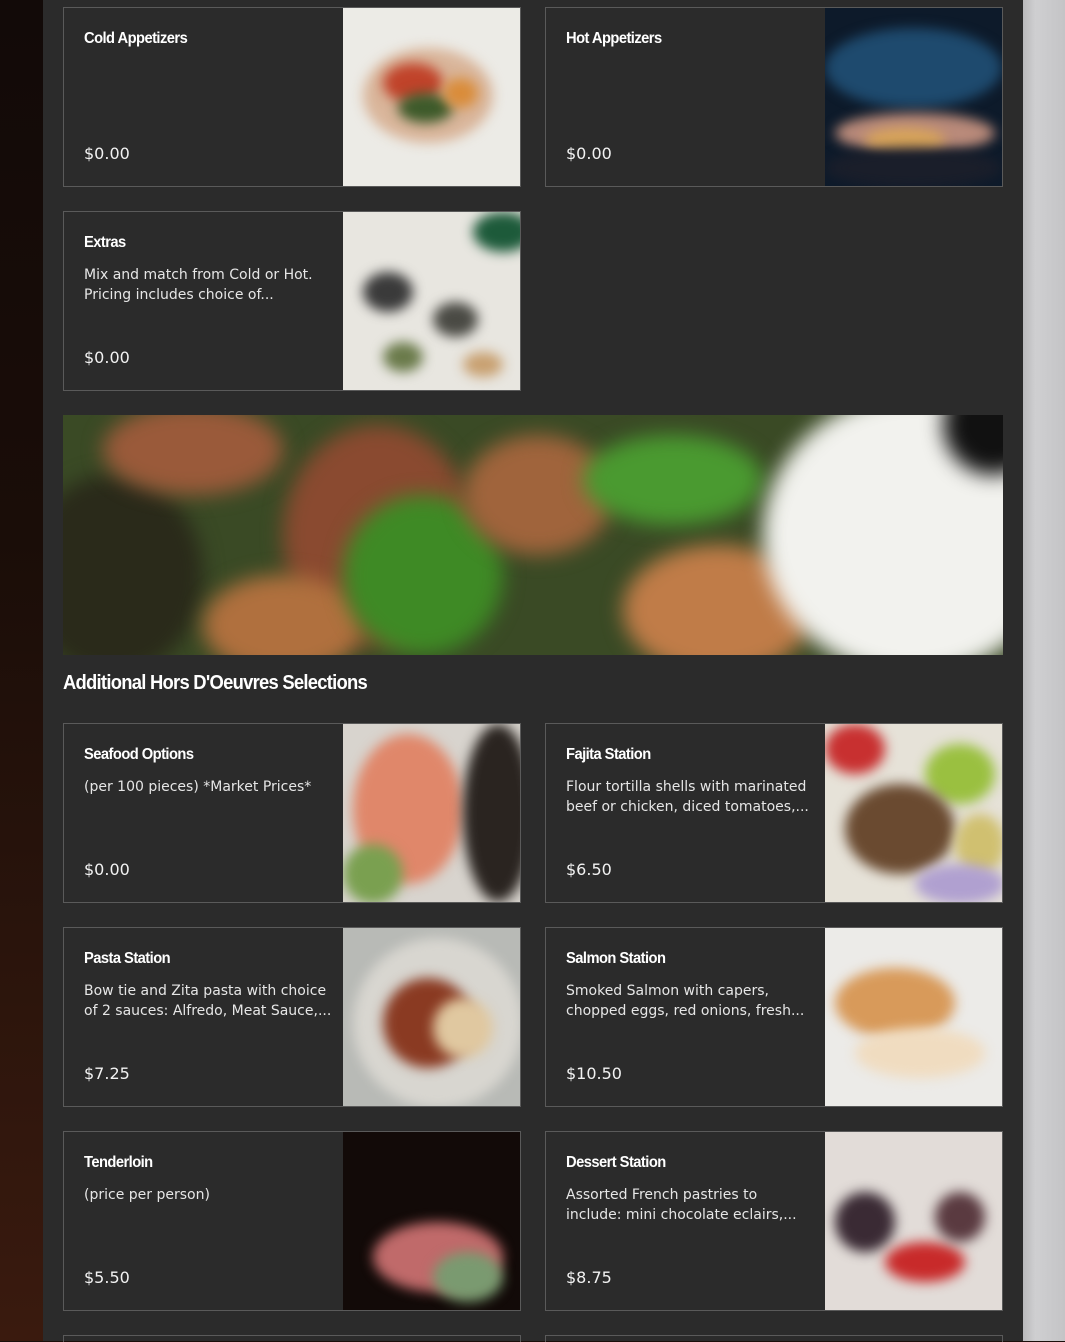  What do you see at coordinates (589, 869) in the screenshot?
I see `menu-item-price: $6.50` at bounding box center [589, 869].